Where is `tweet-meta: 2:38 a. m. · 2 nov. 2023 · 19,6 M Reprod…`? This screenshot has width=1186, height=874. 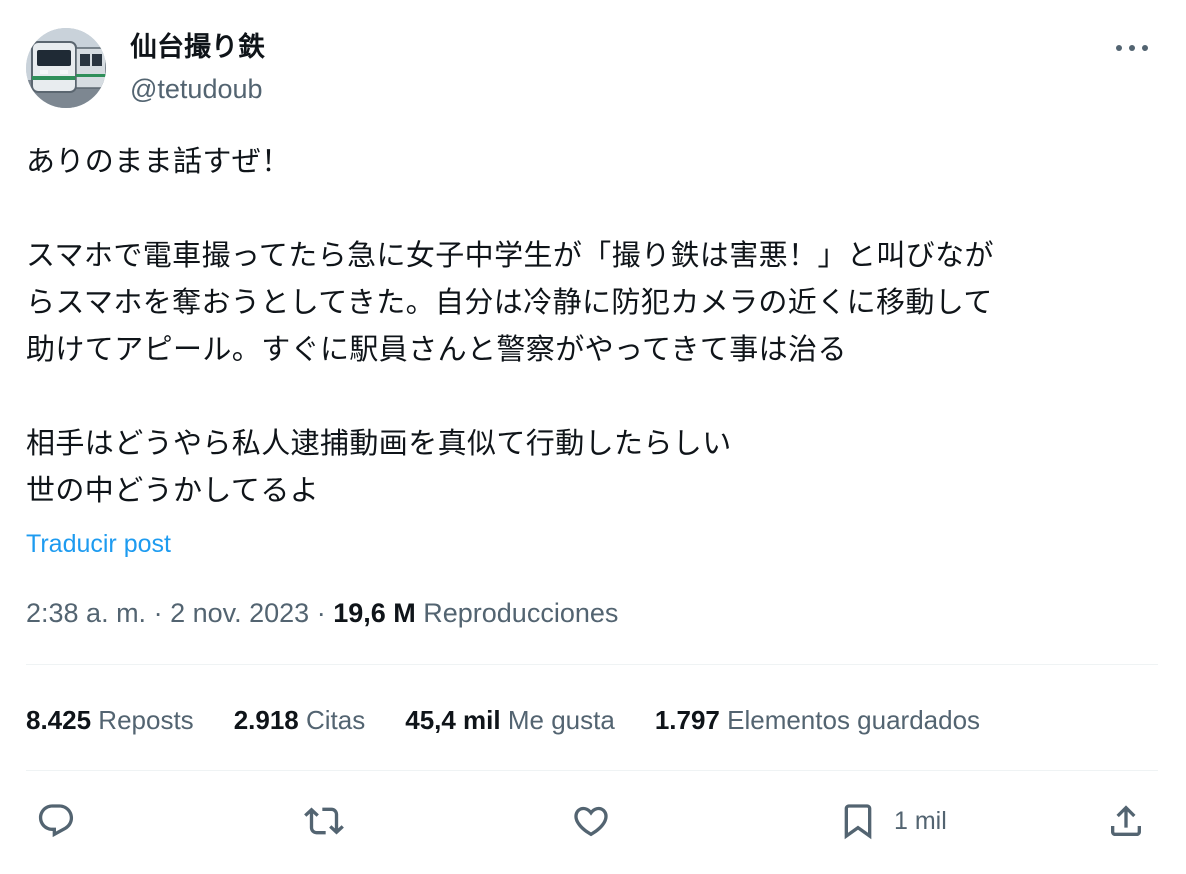
tweet-meta: 2:38 a. m. · 2 nov. 2023 · 19,6 M Reprod… is located at coordinates (322, 613).